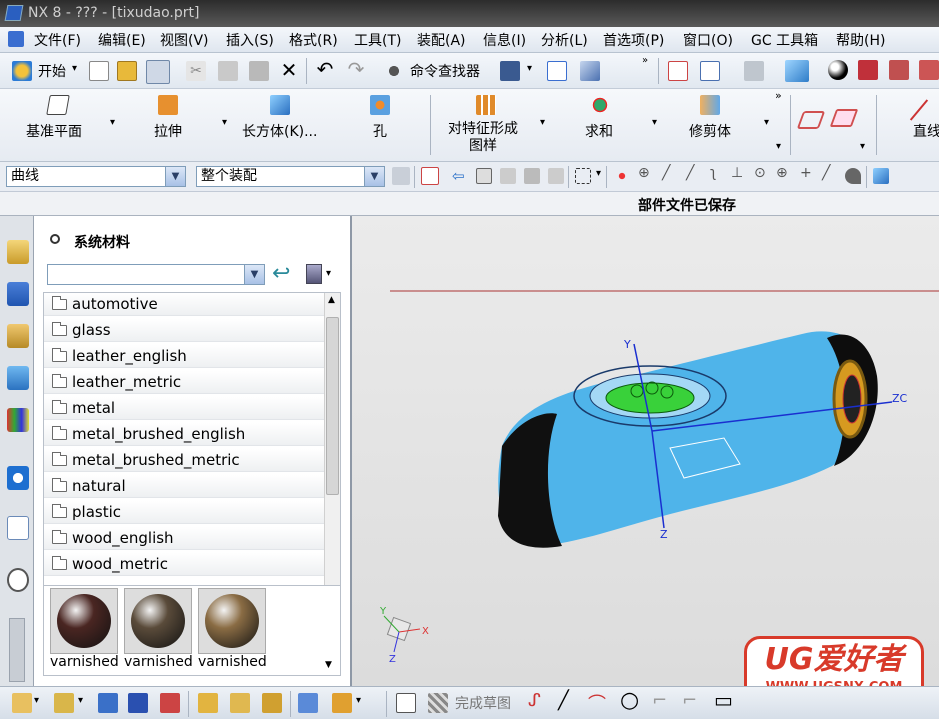 The image size is (939, 719). Describe the element at coordinates (313, 40) in the screenshot. I see `menu-format: 格式(R)` at that location.